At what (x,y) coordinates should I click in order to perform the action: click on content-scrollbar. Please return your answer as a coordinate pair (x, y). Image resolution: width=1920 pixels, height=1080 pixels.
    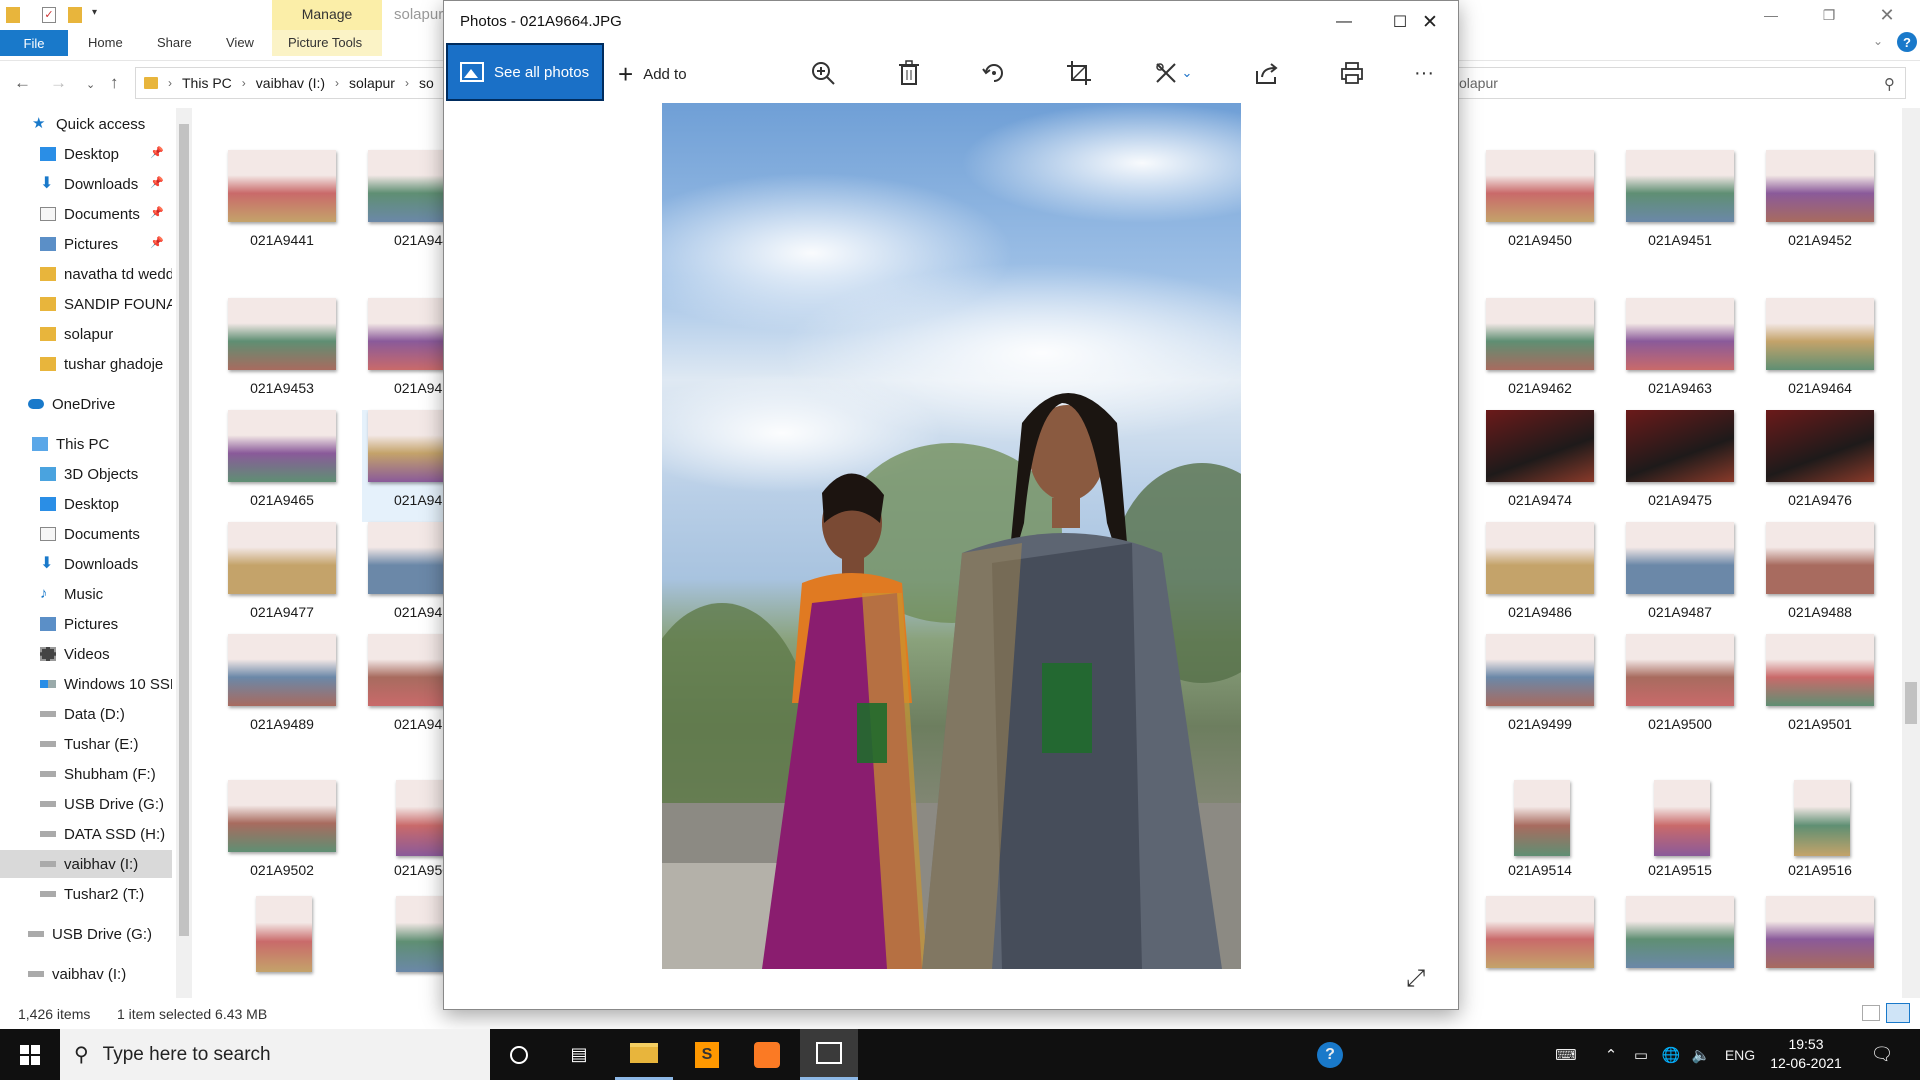
    Looking at the image, I should click on (1911, 553).